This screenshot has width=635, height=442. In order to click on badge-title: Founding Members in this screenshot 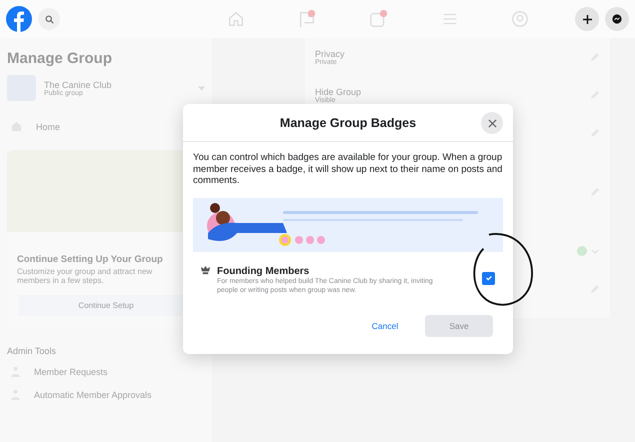, I will do `click(263, 271)`.